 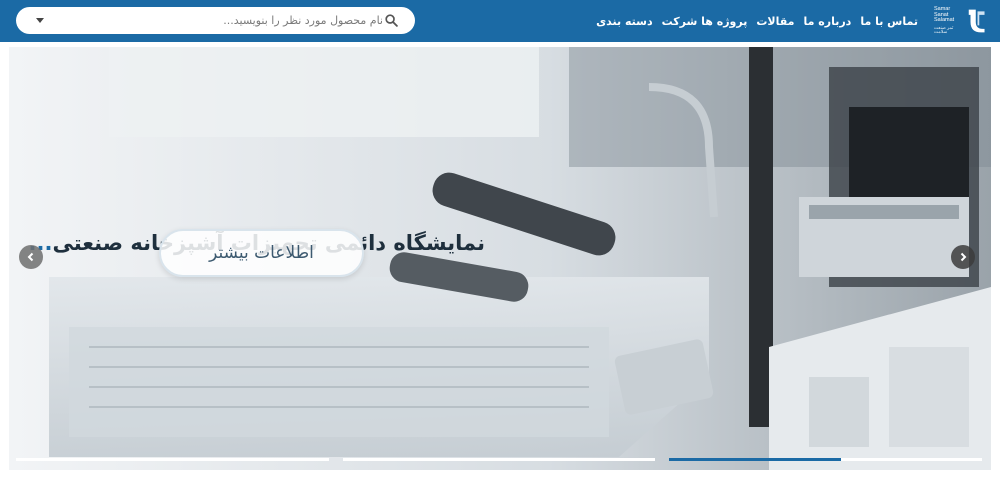 I want to click on logo-mark-icon, so click(x=976, y=21).